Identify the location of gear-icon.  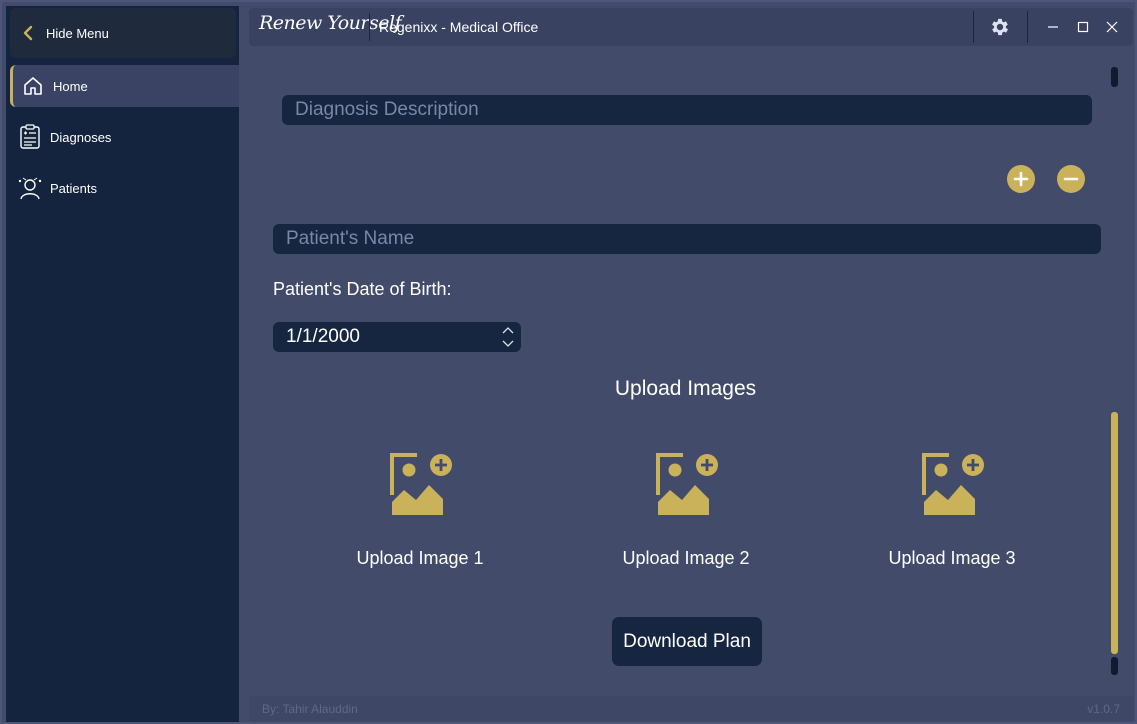
(1000, 27).